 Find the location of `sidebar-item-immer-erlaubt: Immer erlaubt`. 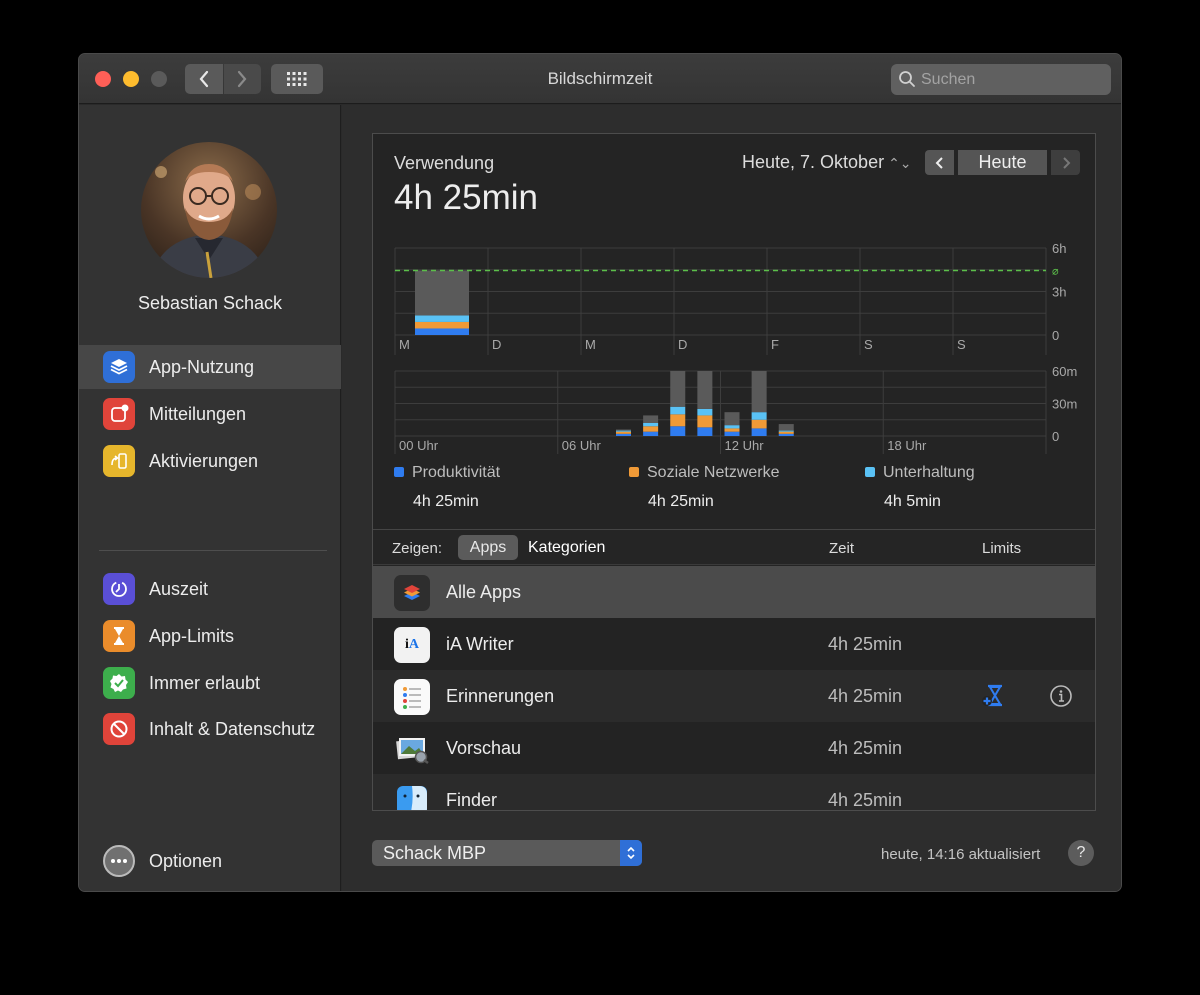

sidebar-item-immer-erlaubt: Immer erlaubt is located at coordinates (210, 683).